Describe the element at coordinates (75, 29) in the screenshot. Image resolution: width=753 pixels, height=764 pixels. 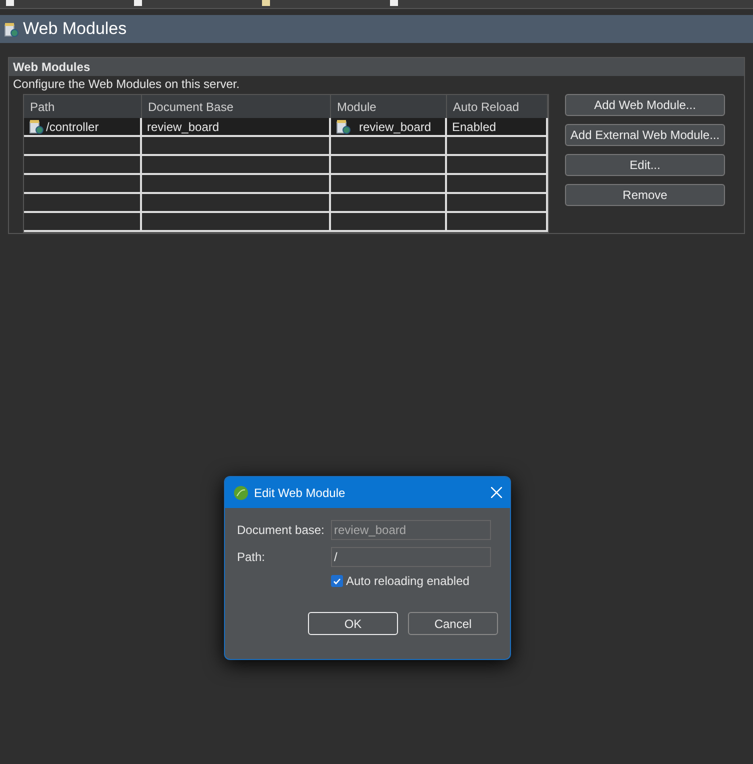
I see `editor-title: Web Modules` at that location.